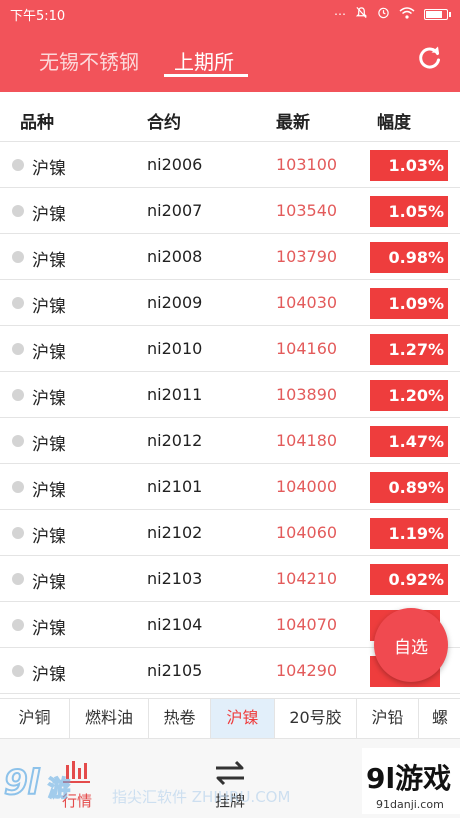  I want to click on latest-price: 104160, so click(307, 348).